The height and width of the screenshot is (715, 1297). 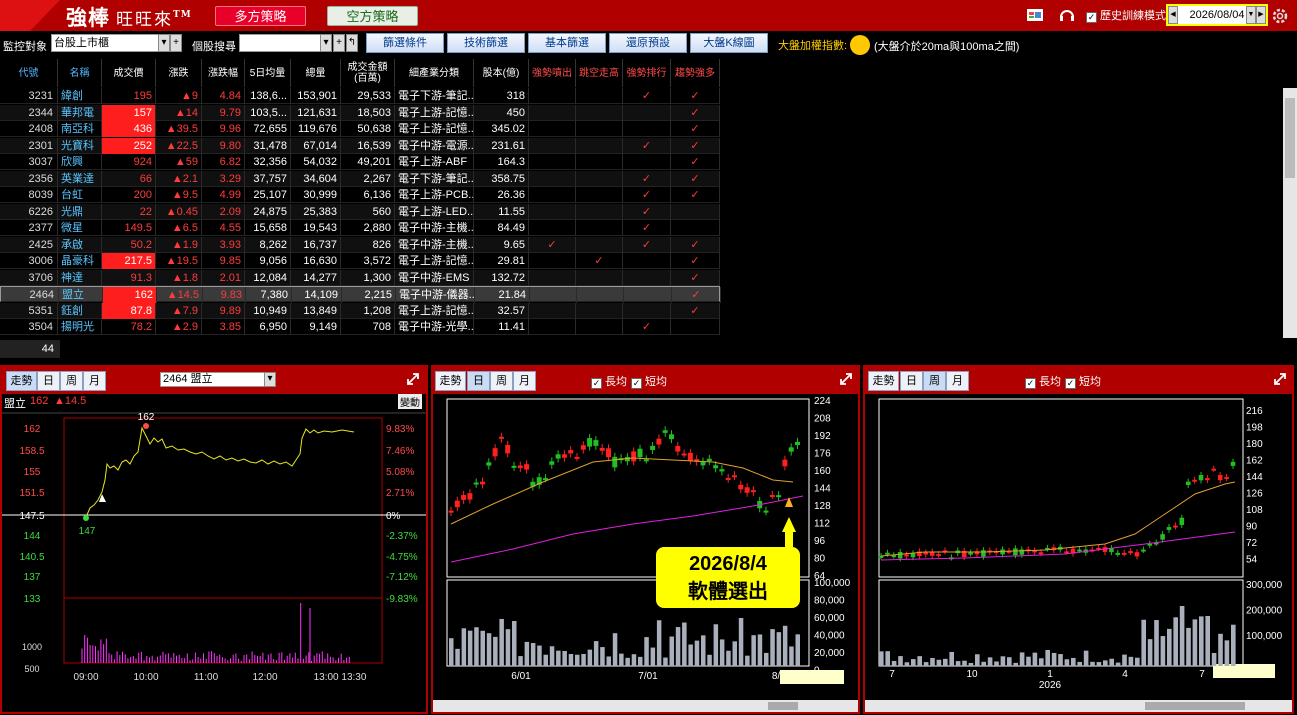 I want to click on monitor-select: 台股上市櫃, so click(x=105, y=43).